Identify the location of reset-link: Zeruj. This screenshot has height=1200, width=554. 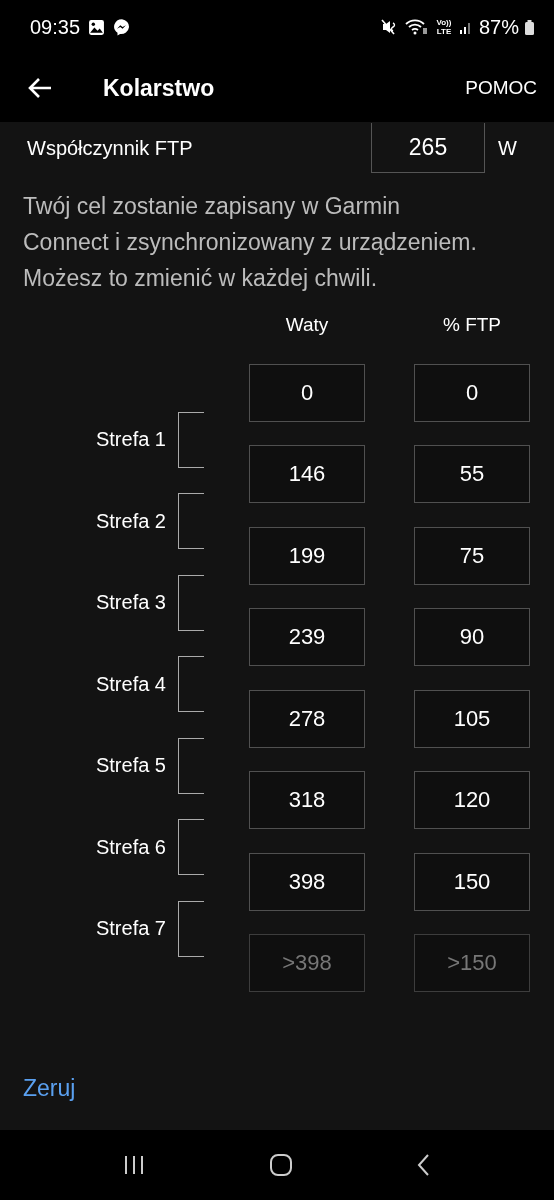
(49, 1088).